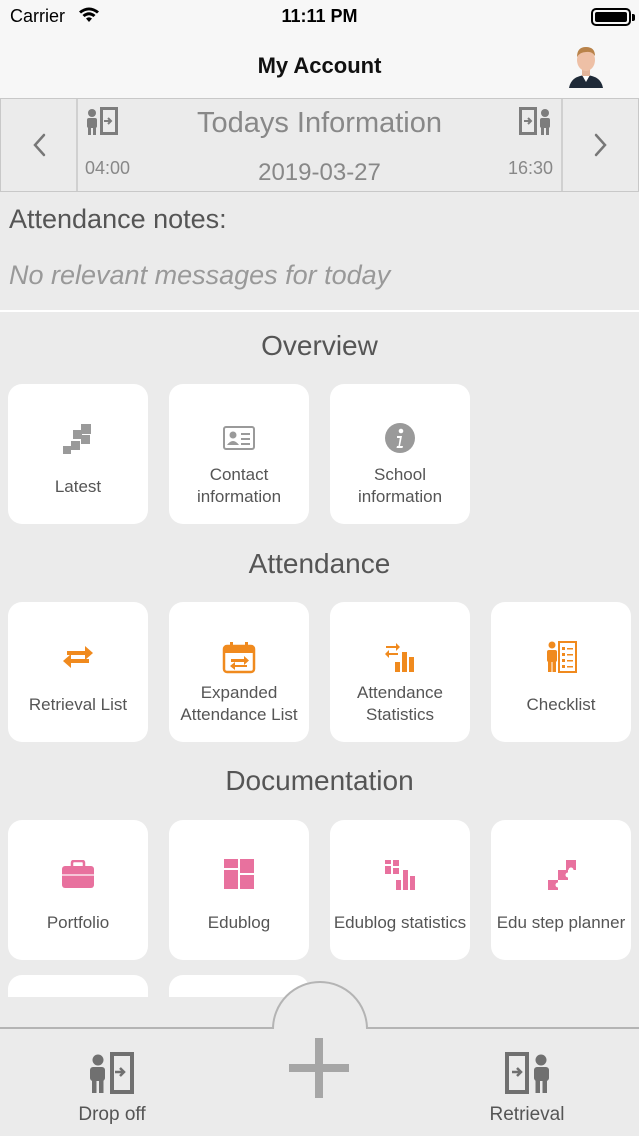  Describe the element at coordinates (319, 172) in the screenshot. I see `today-date: 2019-03-27` at that location.